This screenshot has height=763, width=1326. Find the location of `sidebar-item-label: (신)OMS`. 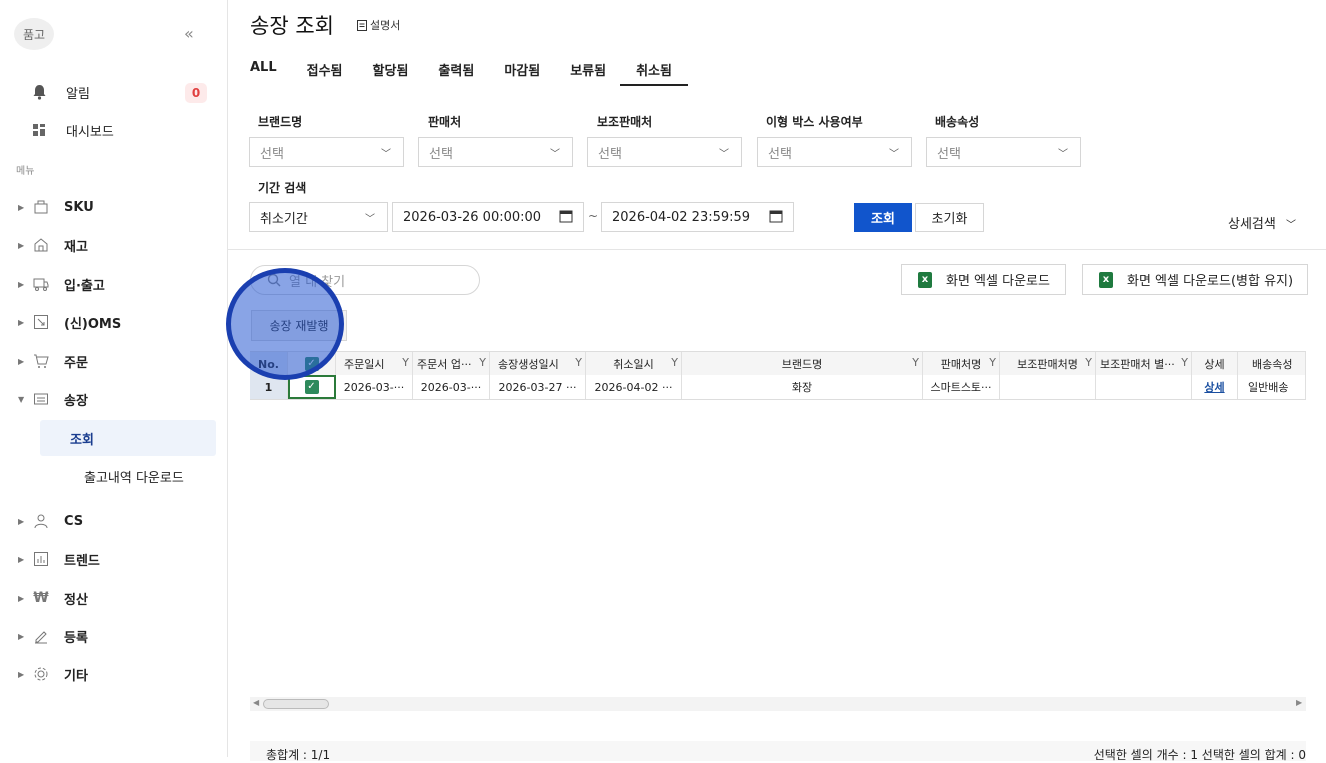

sidebar-item-label: (신)OMS is located at coordinates (93, 324).